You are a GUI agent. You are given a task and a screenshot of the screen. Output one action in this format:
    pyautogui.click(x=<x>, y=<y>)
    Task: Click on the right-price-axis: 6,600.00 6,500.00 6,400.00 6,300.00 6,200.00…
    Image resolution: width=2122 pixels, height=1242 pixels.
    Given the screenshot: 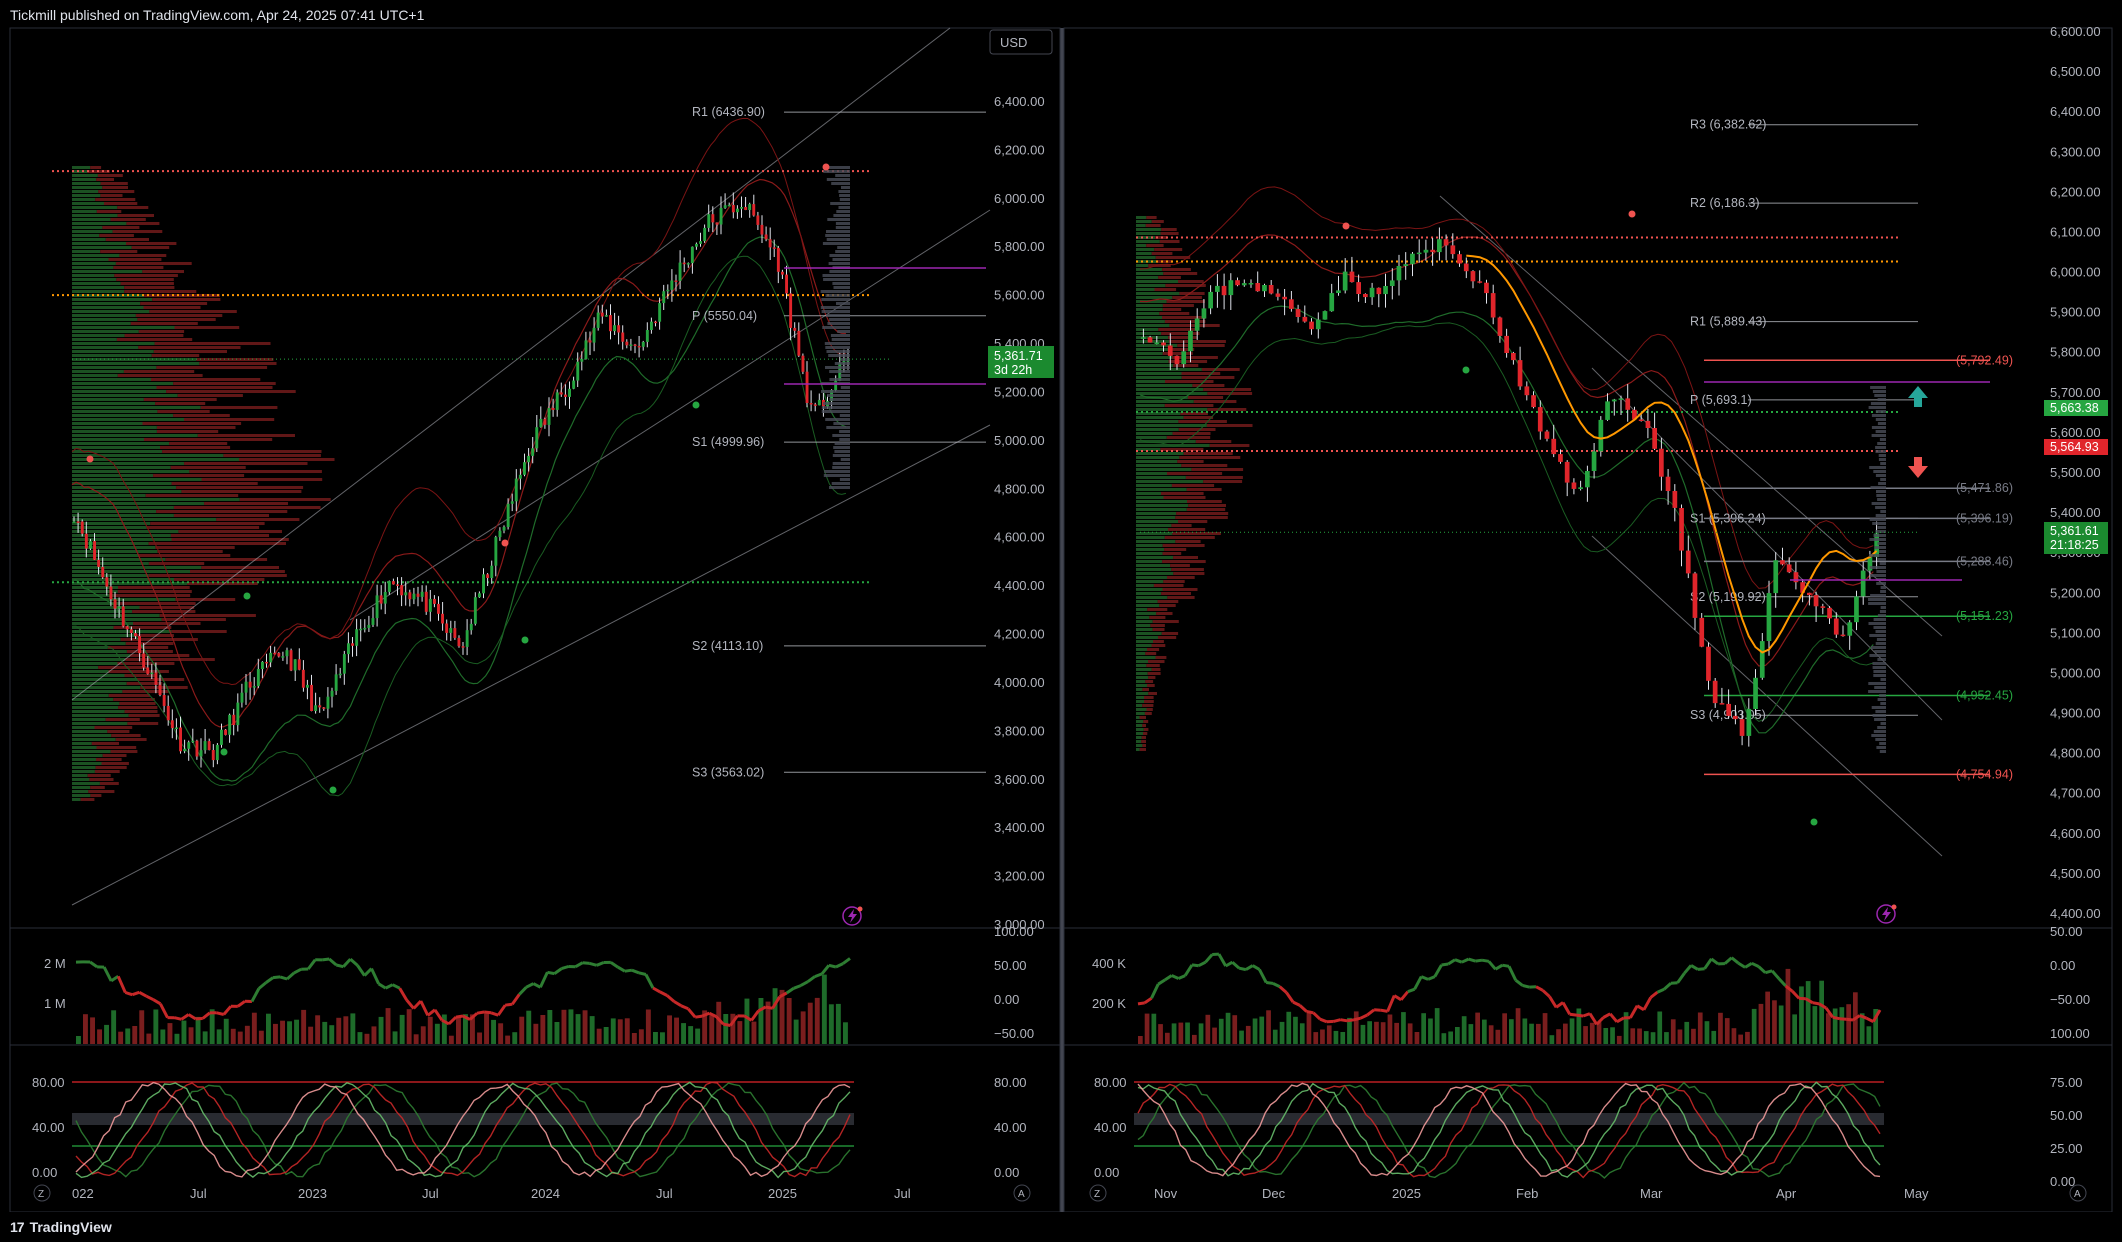 What is the action you would take?
    pyautogui.click(x=2075, y=472)
    